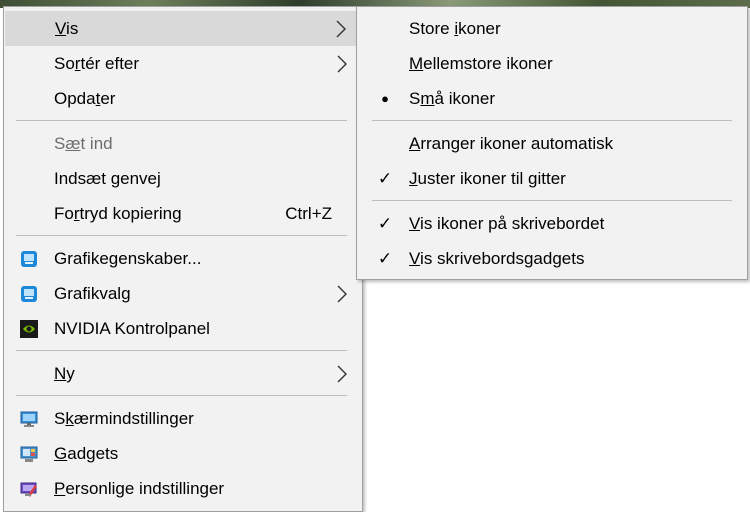 The height and width of the screenshot is (512, 750). Describe the element at coordinates (183, 373) in the screenshot. I see `menu-item-new: Ny` at that location.